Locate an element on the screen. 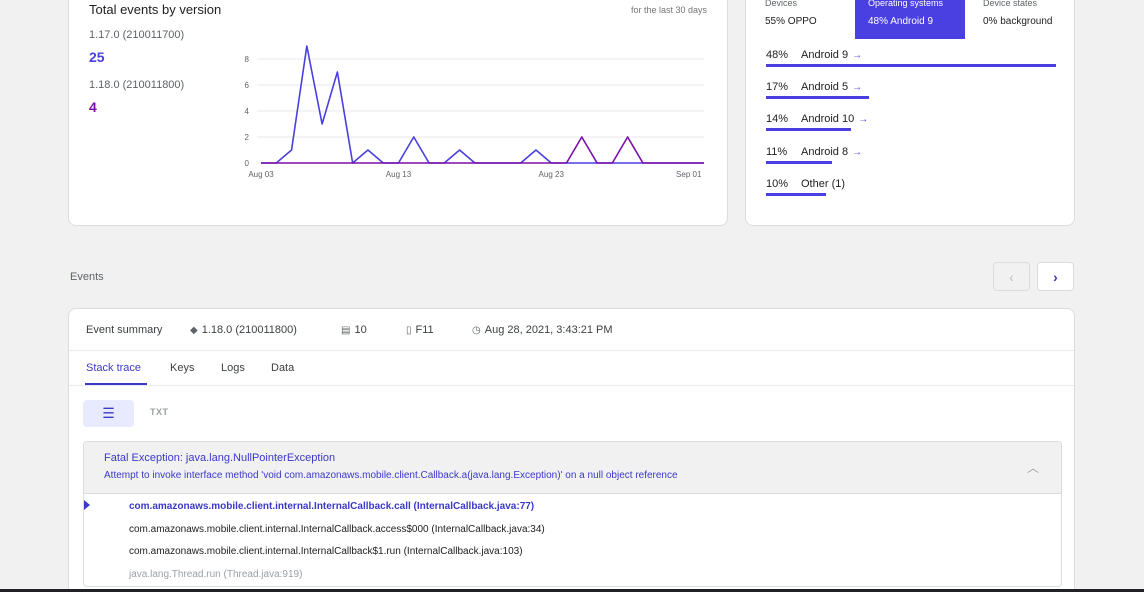 This screenshot has width=1144, height=592. version-2-name: 1.18.0 (210011800) is located at coordinates (137, 85).